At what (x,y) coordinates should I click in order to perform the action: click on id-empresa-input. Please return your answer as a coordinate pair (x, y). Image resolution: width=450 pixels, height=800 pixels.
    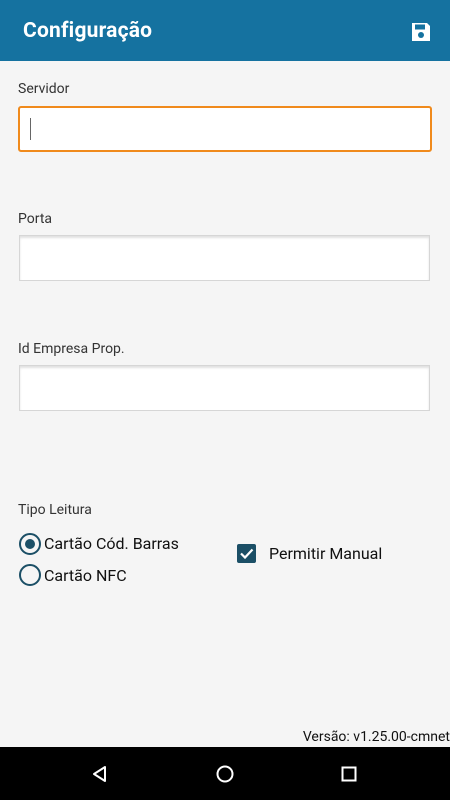
    Looking at the image, I should click on (224, 388).